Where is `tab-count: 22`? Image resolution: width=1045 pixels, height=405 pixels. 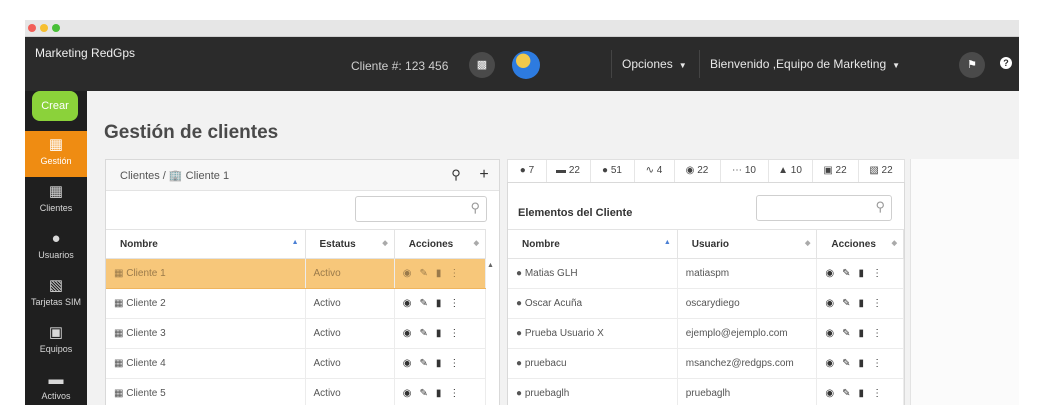
tab-count: 22 is located at coordinates (574, 170).